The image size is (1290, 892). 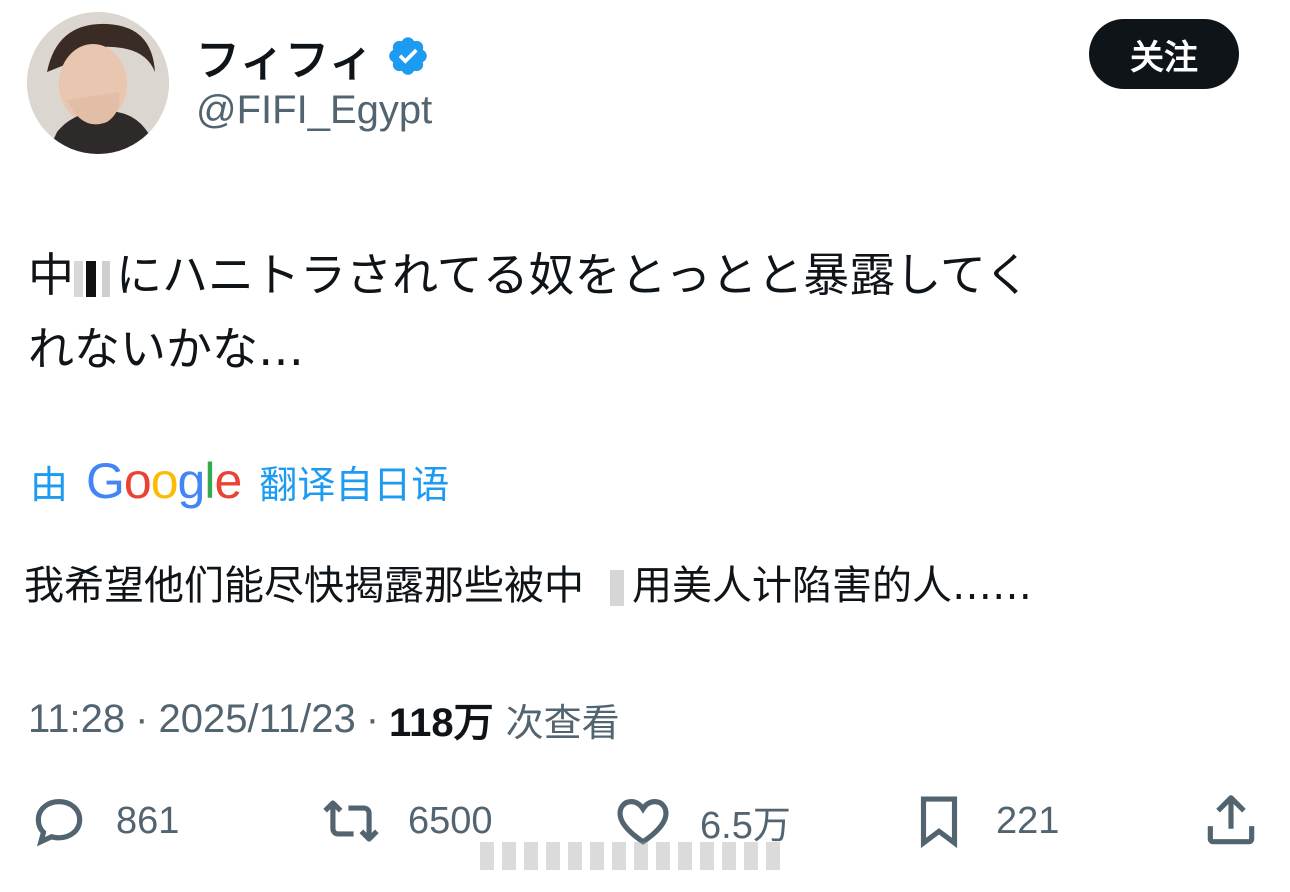 I want to click on reply-button: 861, so click(x=103, y=821).